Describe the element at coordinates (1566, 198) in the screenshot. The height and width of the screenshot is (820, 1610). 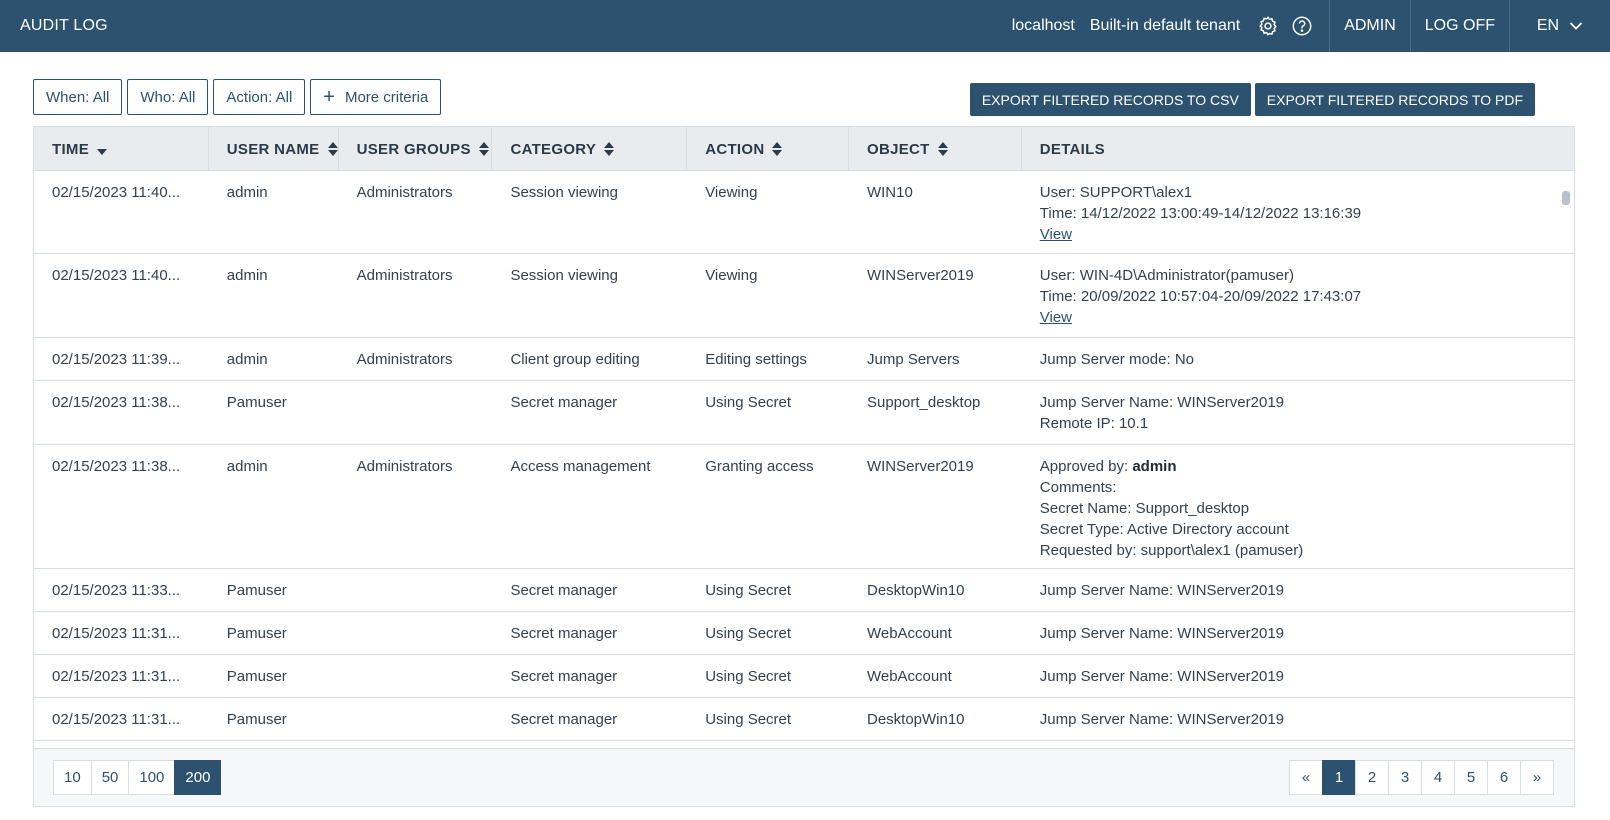
I see `scrollbar-thumb` at that location.